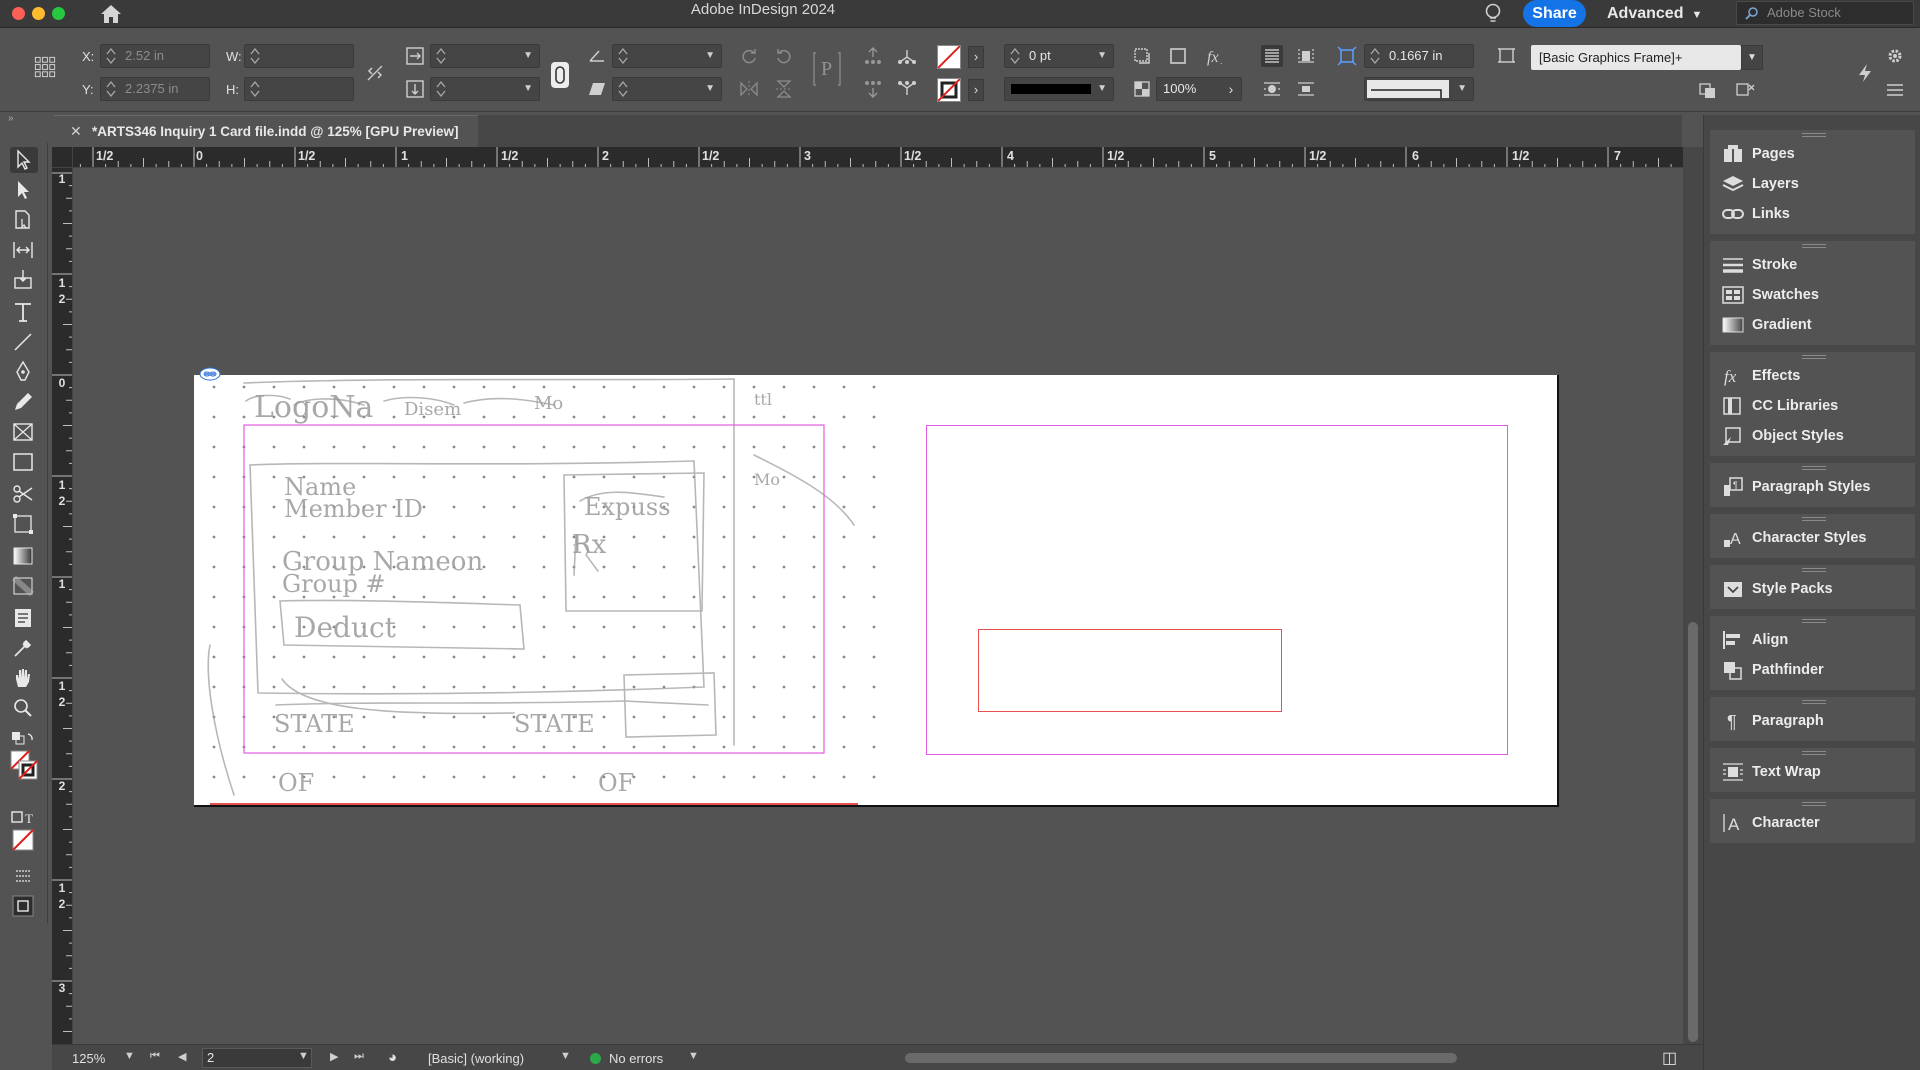  Describe the element at coordinates (1419, 89) in the screenshot. I see `corner-shape-dropdown: ▼` at that location.